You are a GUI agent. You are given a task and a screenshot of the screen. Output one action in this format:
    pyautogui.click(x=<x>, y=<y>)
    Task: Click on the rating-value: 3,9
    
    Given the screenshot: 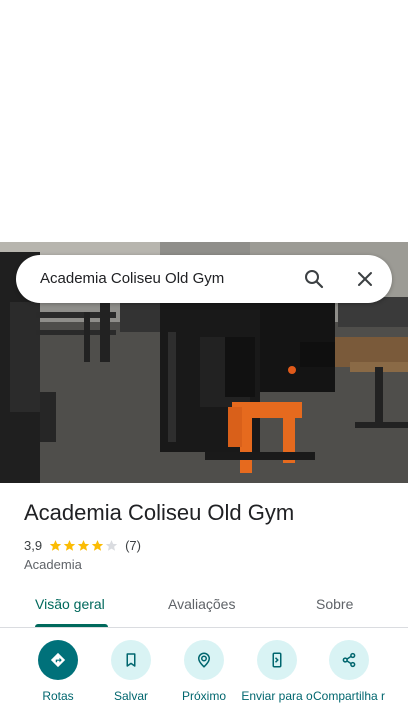 What is the action you would take?
    pyautogui.click(x=33, y=545)
    